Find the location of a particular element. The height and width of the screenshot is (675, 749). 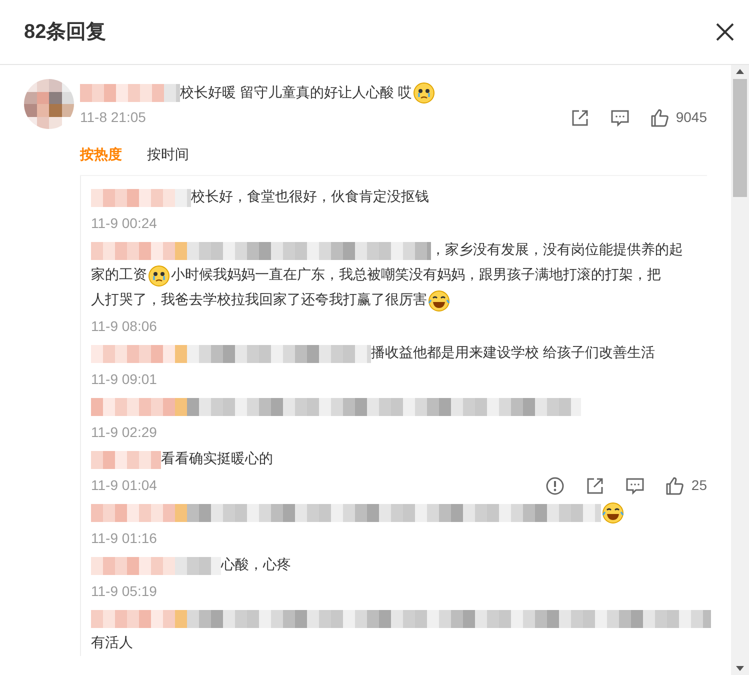

report-icon is located at coordinates (555, 486).